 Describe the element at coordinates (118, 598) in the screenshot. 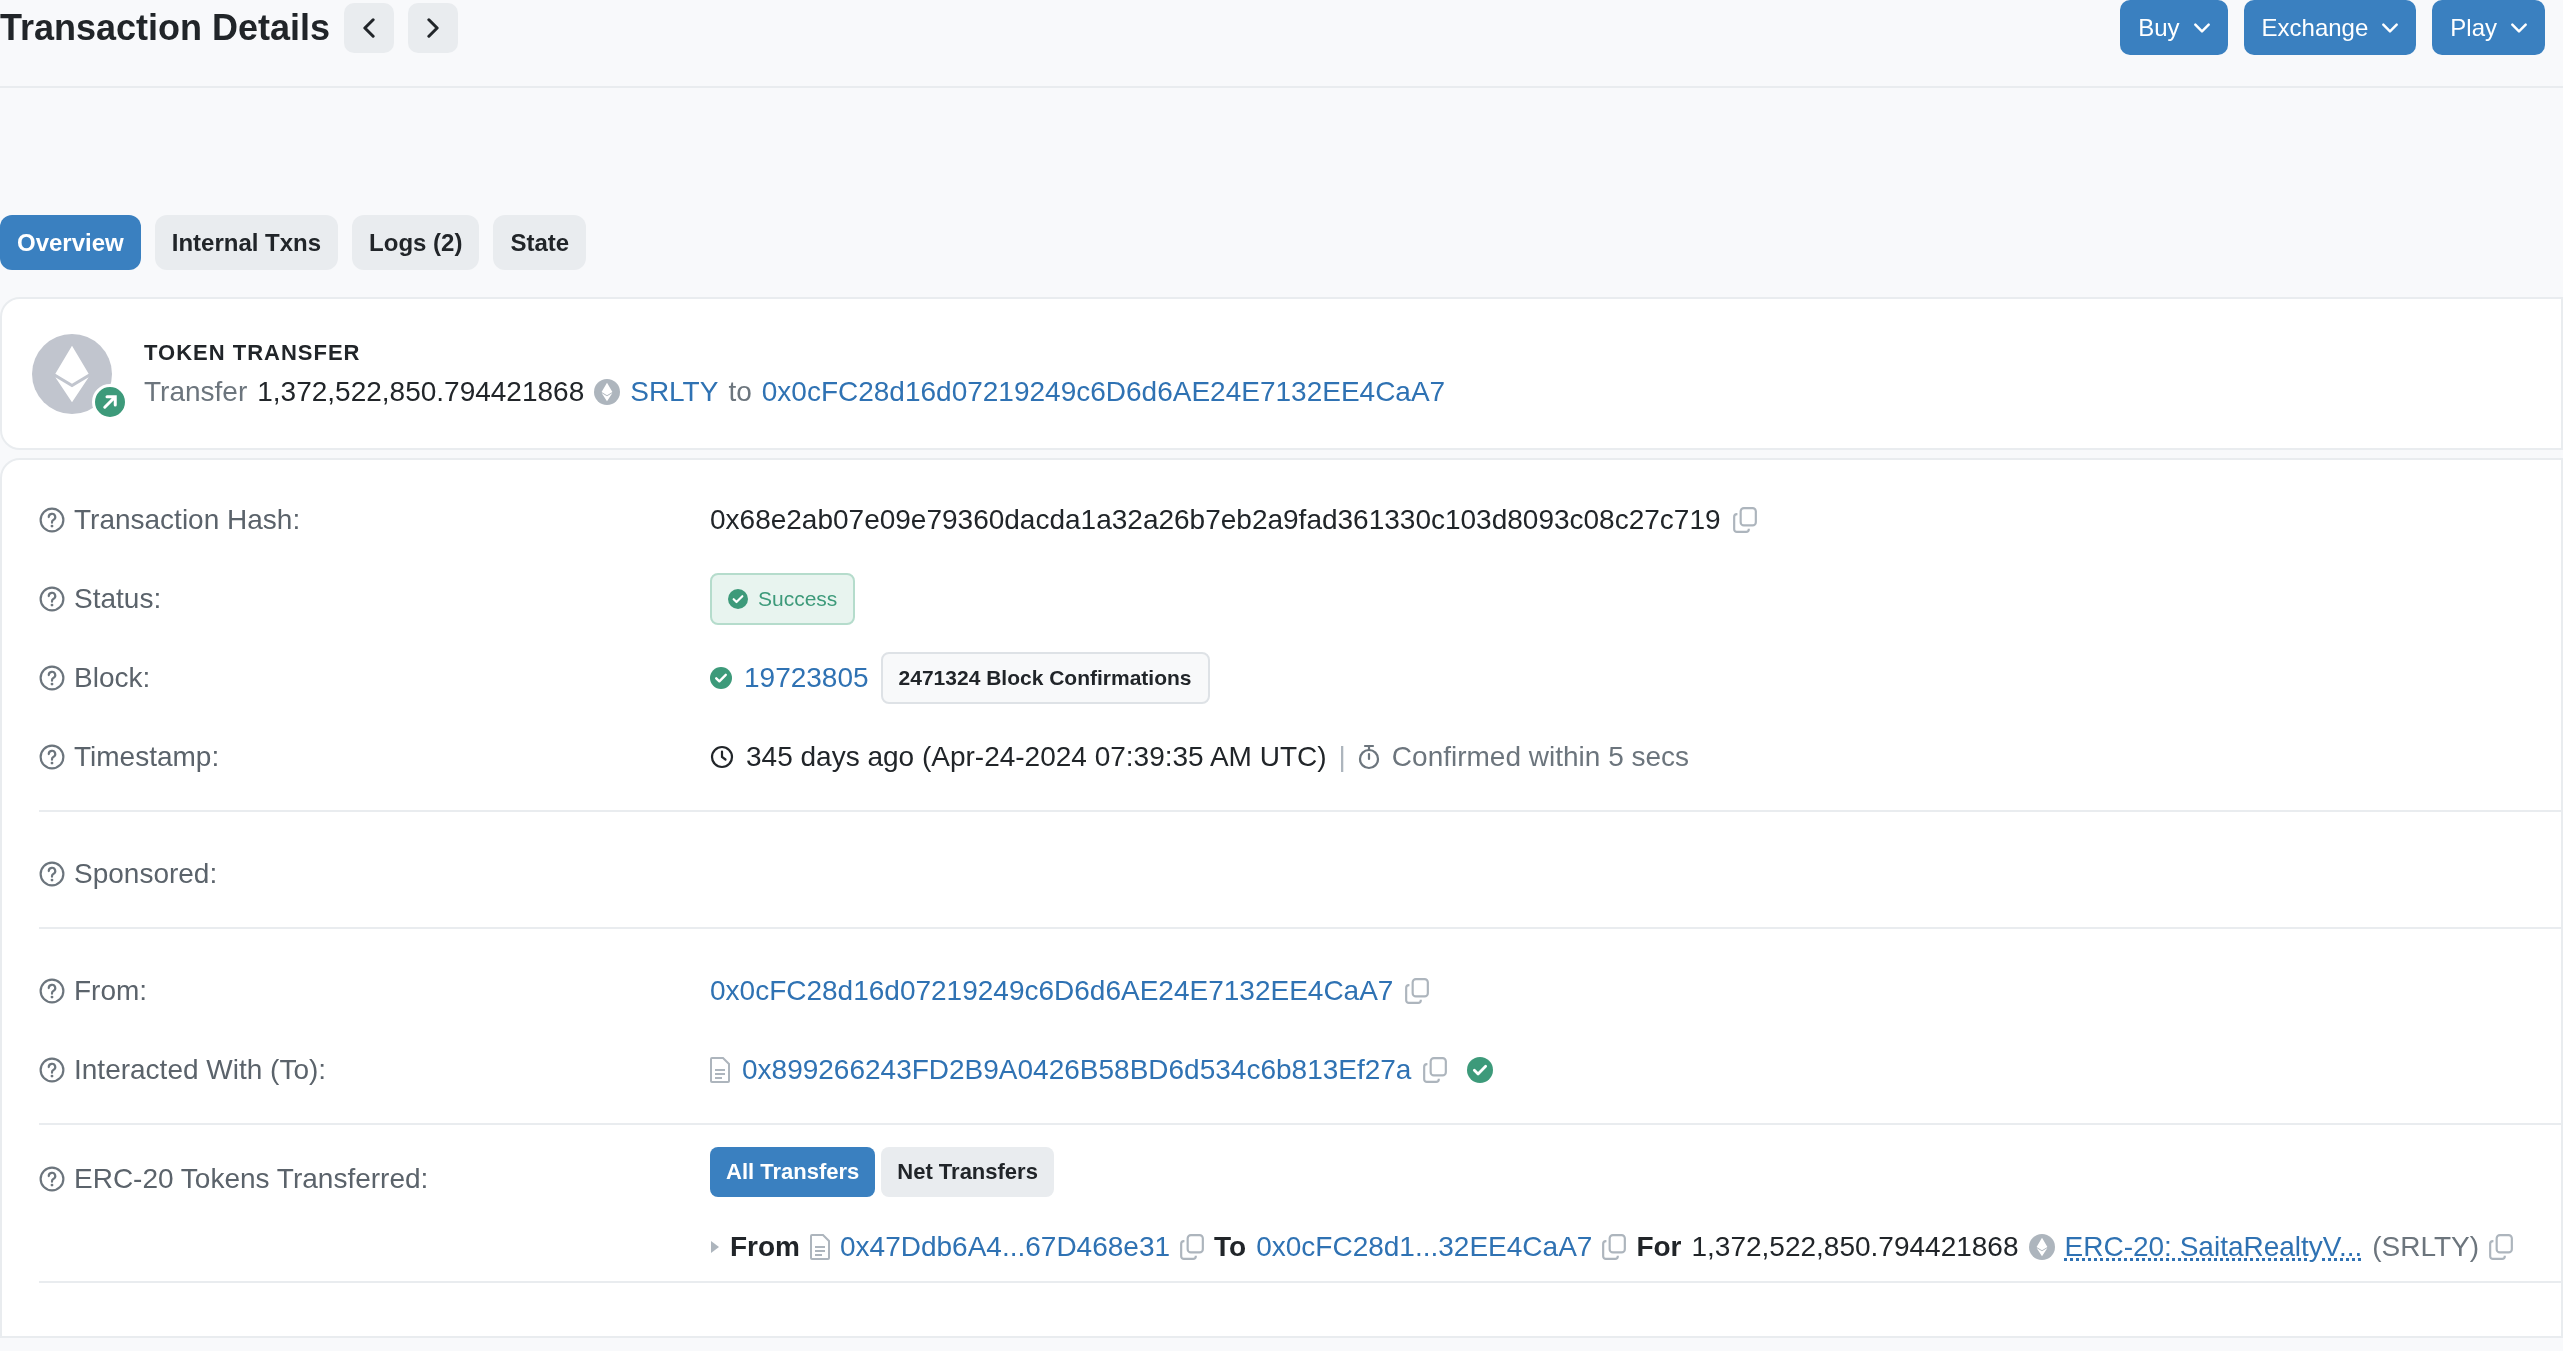

I see `field-label: Status:` at that location.